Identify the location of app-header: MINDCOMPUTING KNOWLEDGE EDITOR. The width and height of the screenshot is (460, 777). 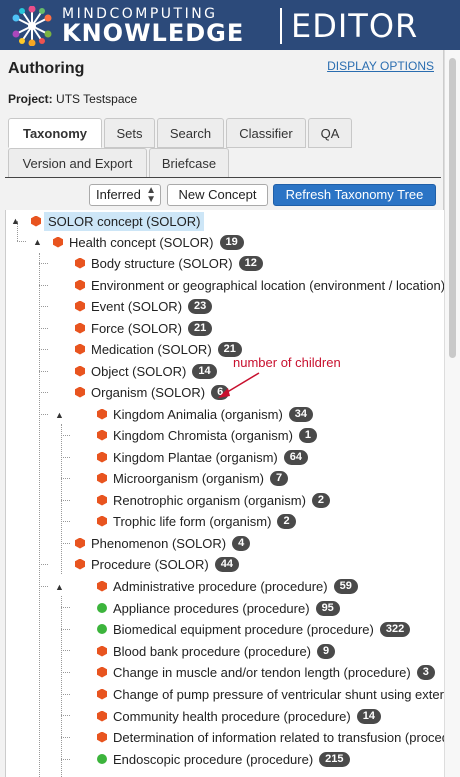
(230, 25).